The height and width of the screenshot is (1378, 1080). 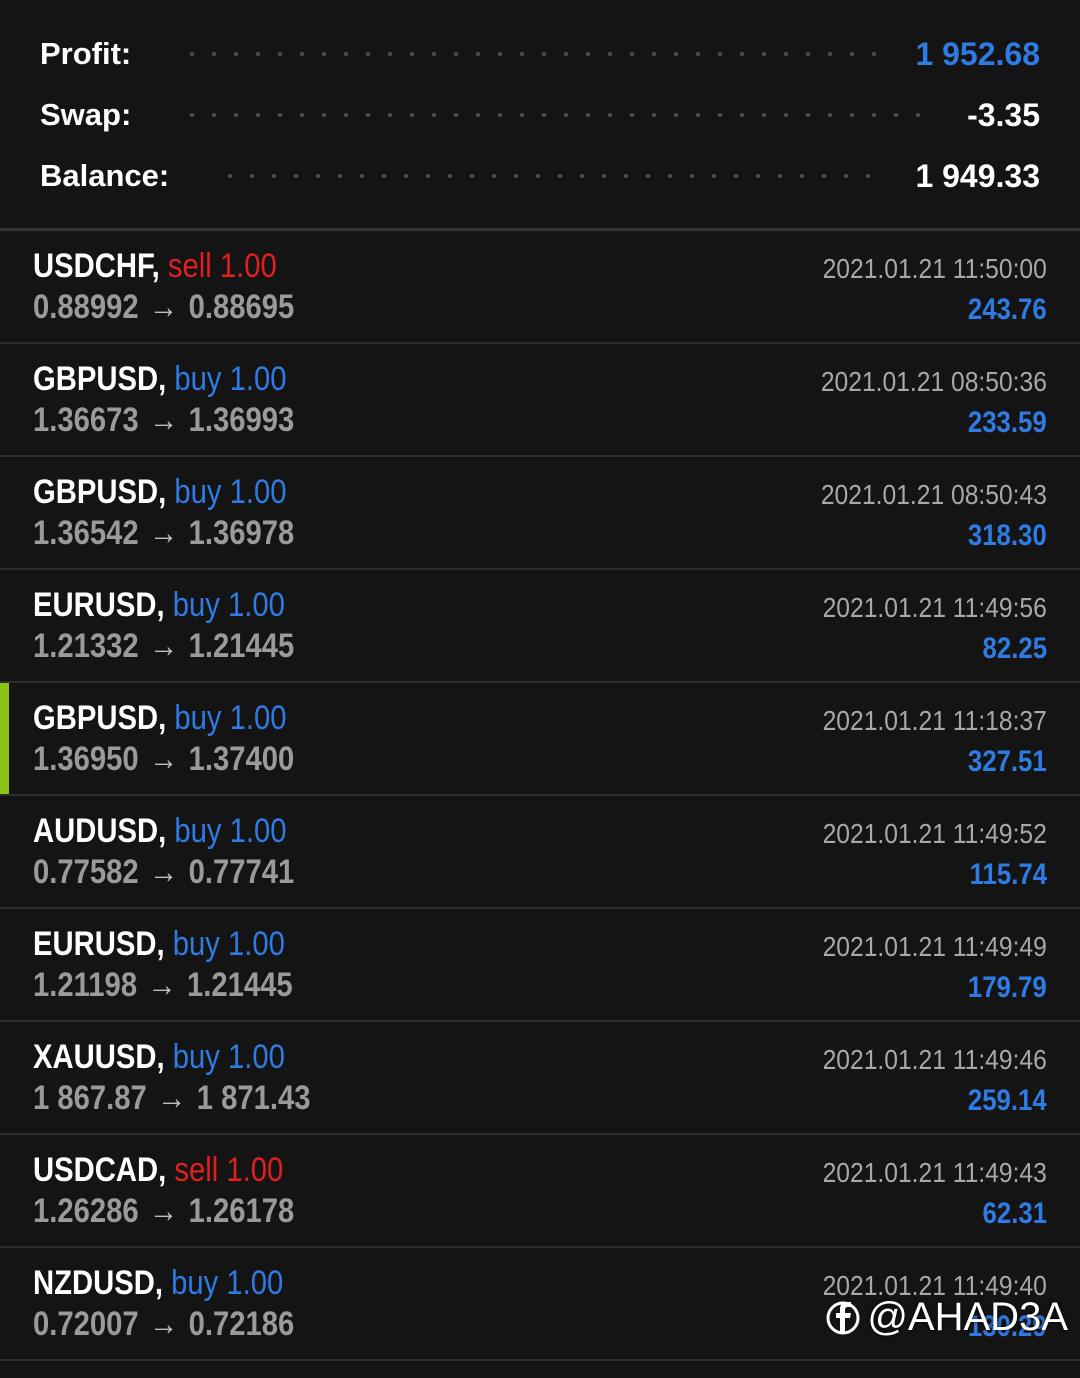 I want to click on trade-header: GBPUSD, buy 1.00, so click(x=160, y=718).